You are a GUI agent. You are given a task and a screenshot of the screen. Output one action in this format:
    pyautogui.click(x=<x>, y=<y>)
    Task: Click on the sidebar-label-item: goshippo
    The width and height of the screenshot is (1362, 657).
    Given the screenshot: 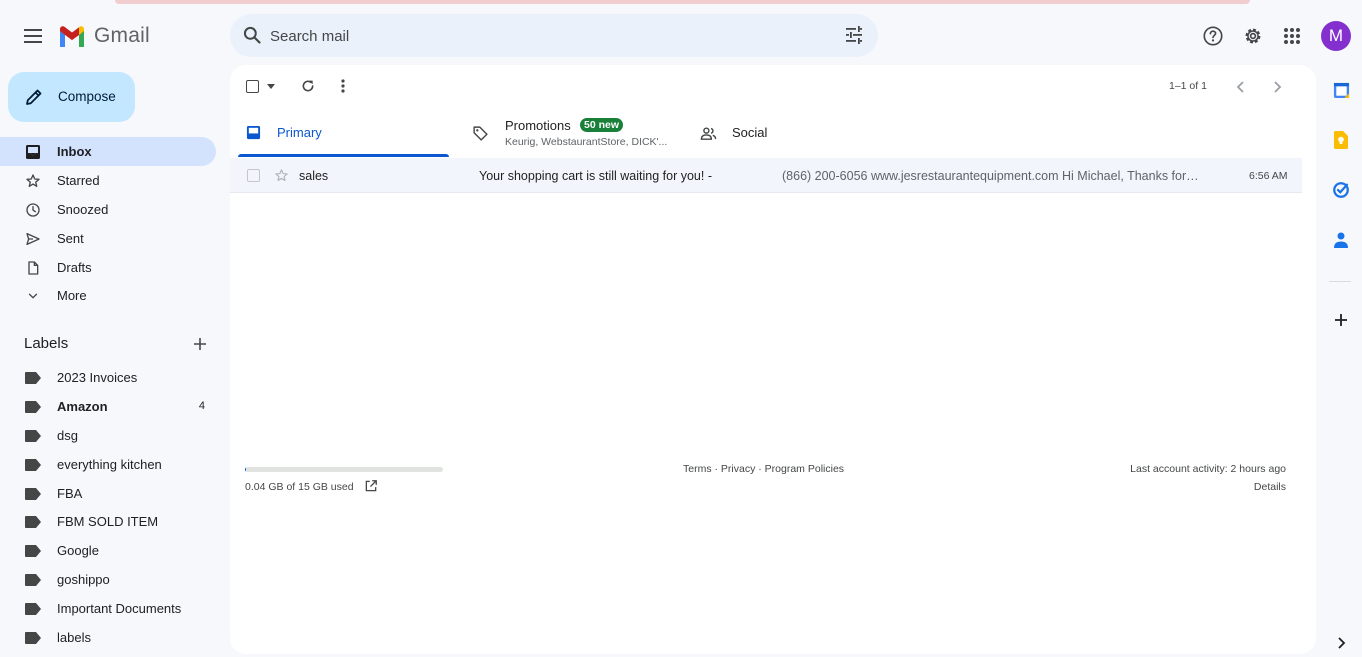 What is the action you would take?
    pyautogui.click(x=108, y=579)
    